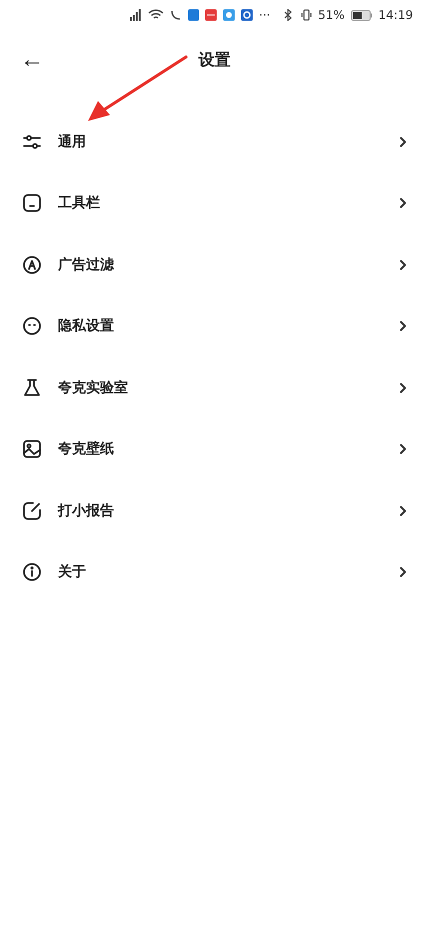 The width and height of the screenshot is (429, 927). What do you see at coordinates (156, 15) in the screenshot?
I see `wifi-icon` at bounding box center [156, 15].